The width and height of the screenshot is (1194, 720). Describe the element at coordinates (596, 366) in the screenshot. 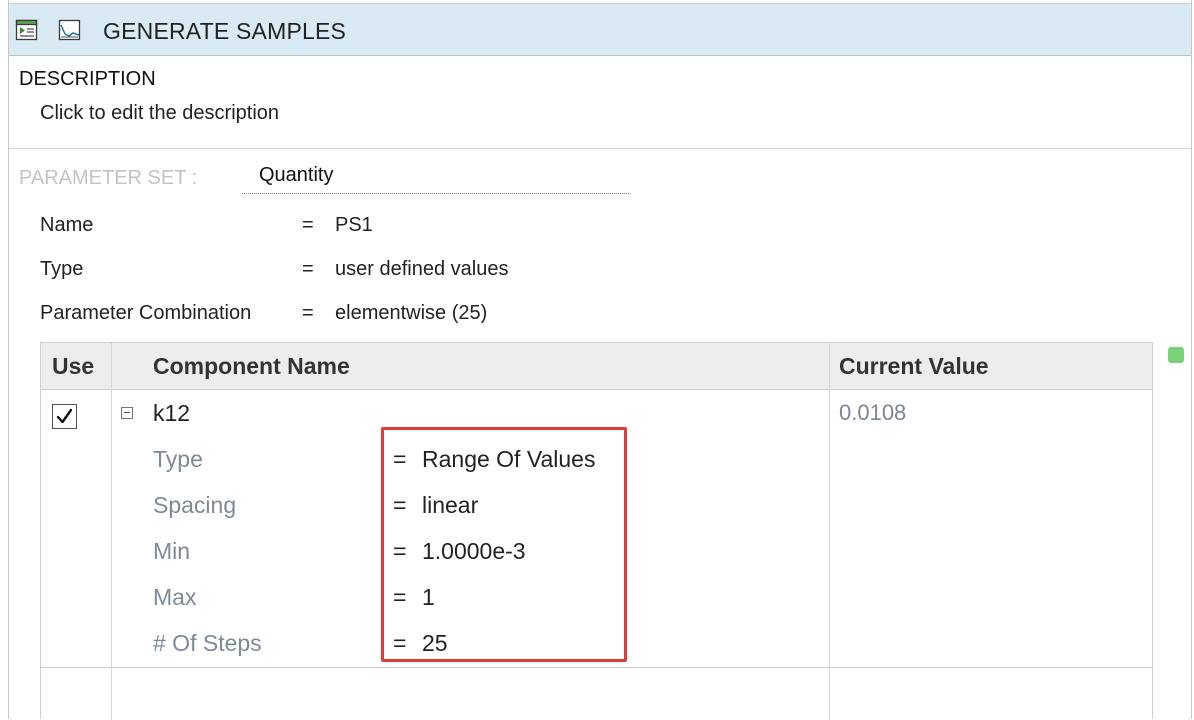

I see `table-header: Use Component Name Current Value` at that location.